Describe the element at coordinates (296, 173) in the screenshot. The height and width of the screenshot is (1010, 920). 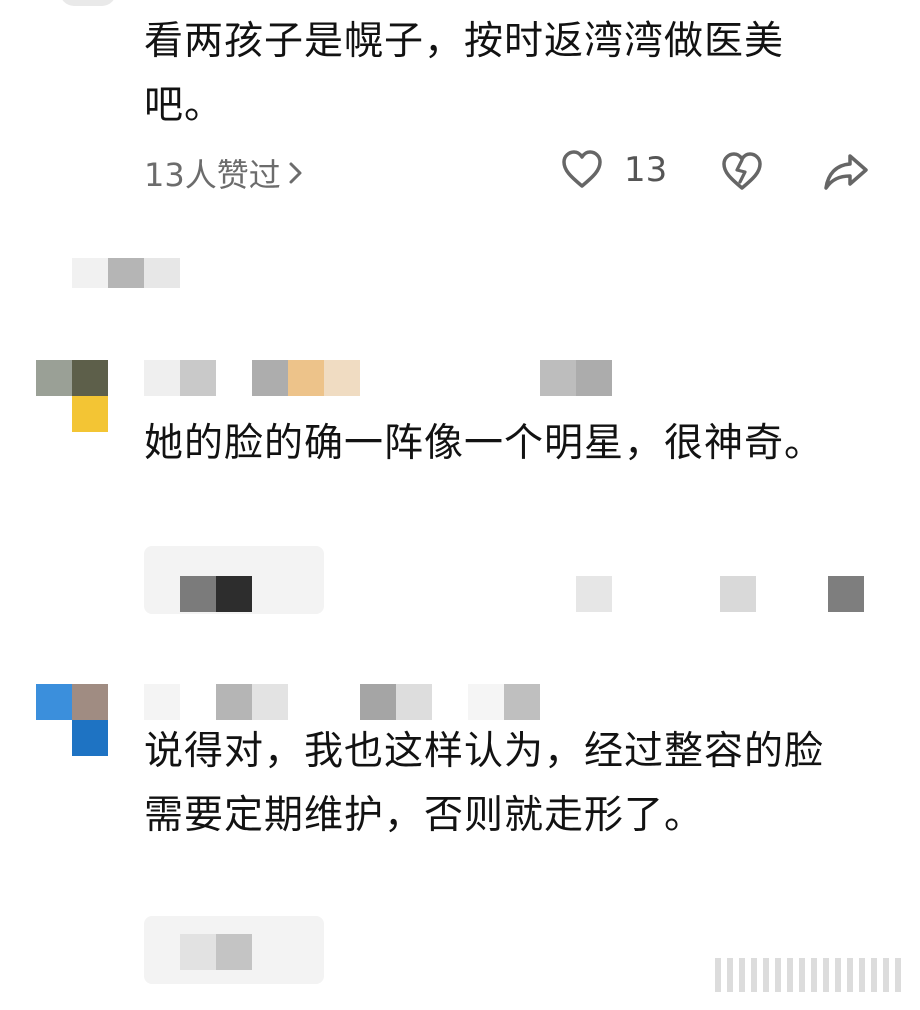
I see `chevron-right-icon` at that location.